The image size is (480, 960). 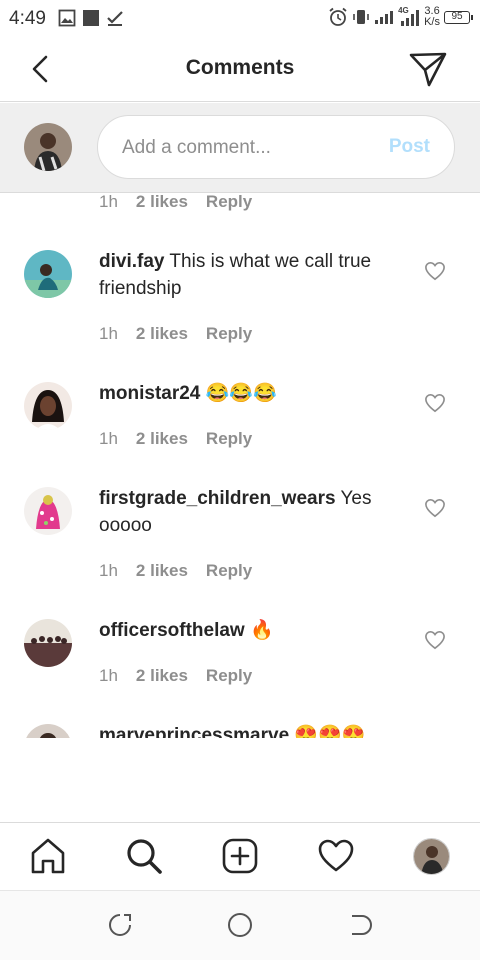 I want to click on comment-body: monistar24 😂😂😂, so click(x=254, y=393).